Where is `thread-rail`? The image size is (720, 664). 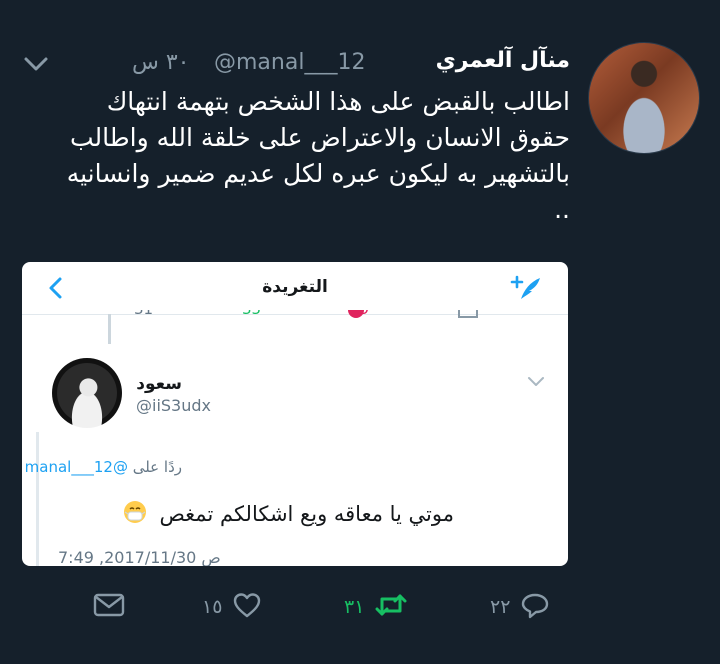
thread-rail is located at coordinates (37, 499).